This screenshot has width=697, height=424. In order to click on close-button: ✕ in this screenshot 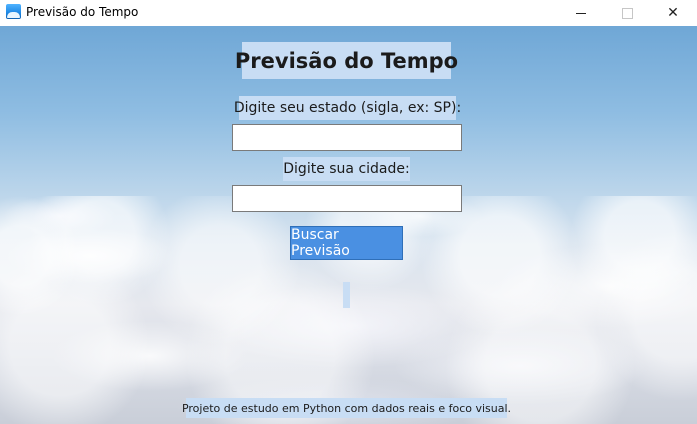, I will do `click(673, 13)`.